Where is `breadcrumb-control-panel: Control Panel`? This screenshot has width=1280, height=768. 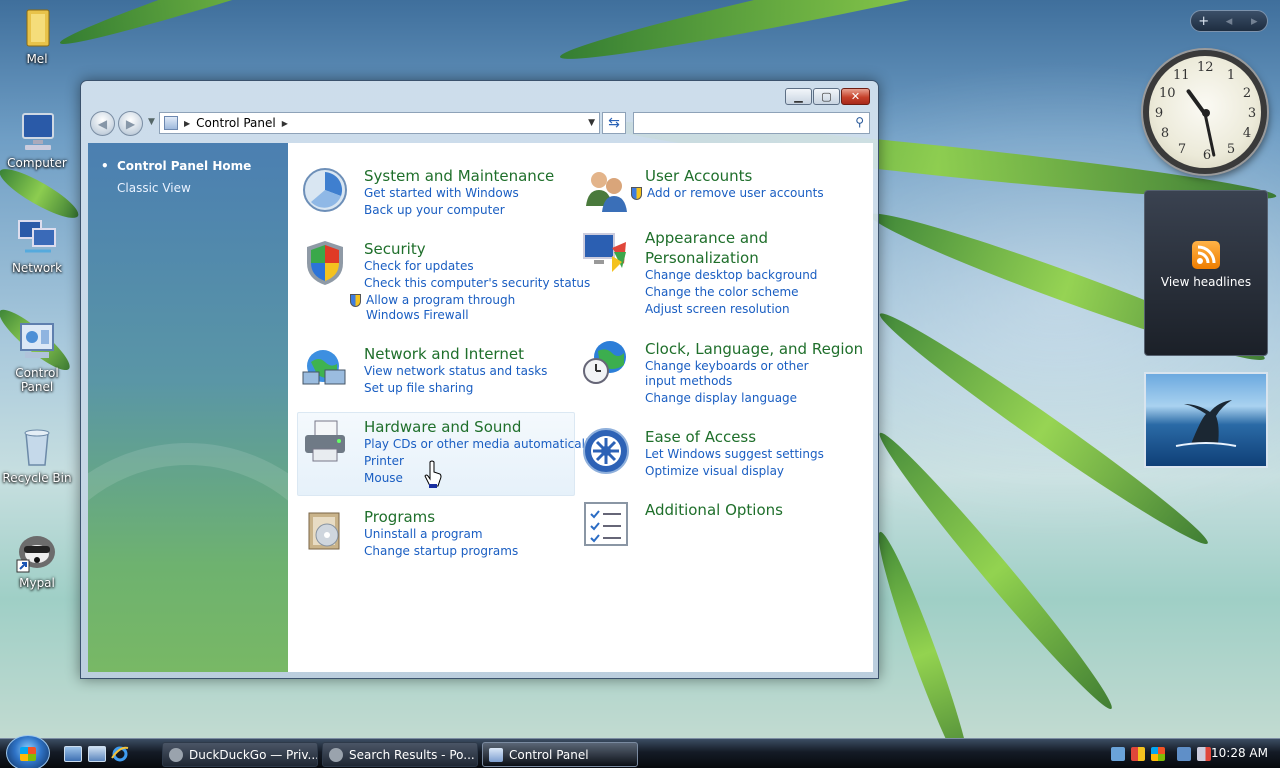 breadcrumb-control-panel: Control Panel is located at coordinates (236, 123).